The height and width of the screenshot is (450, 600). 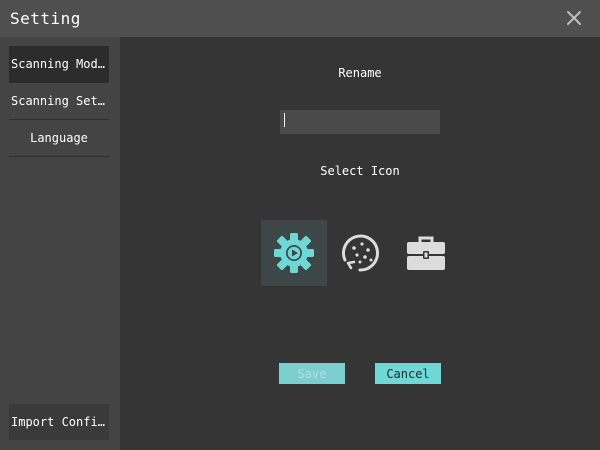 I want to click on dotted-circle-icon, so click(x=360, y=253).